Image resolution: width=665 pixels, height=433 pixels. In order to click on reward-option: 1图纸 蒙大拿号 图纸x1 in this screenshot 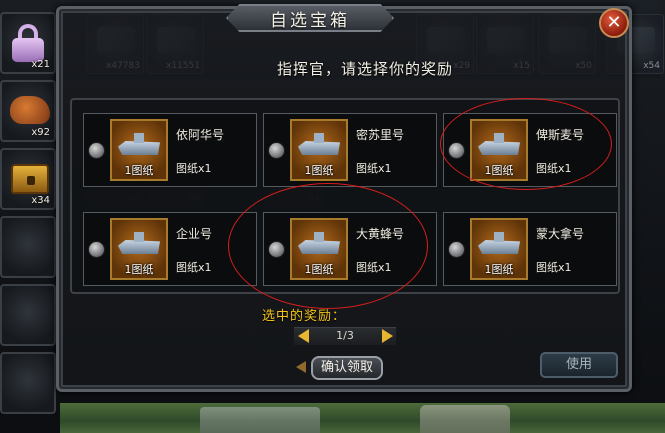, I will do `click(530, 249)`.